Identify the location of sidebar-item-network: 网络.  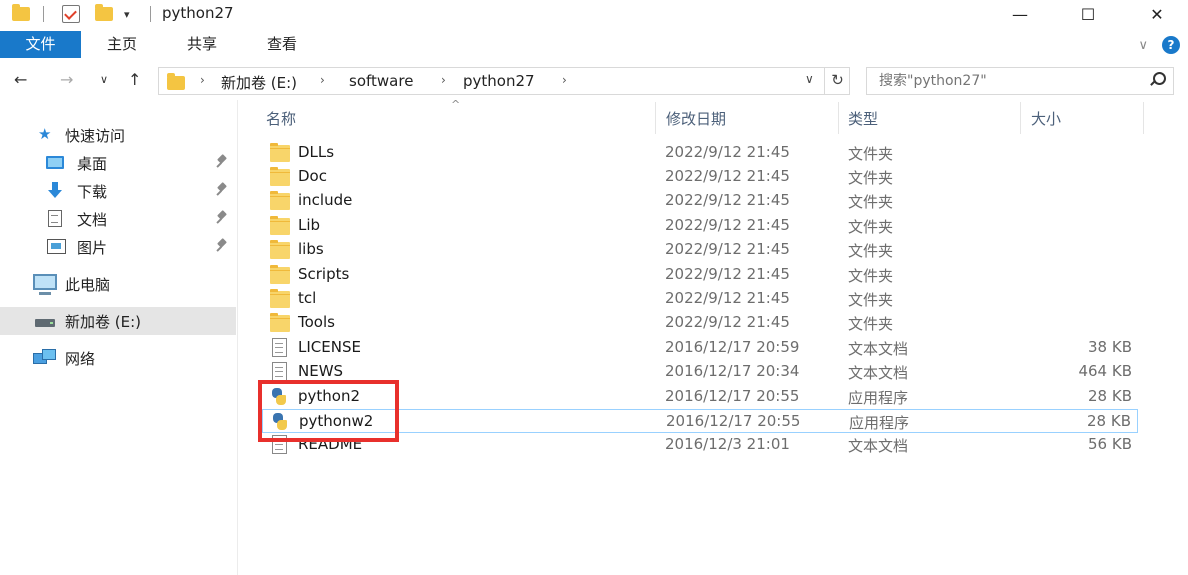
(118, 358).